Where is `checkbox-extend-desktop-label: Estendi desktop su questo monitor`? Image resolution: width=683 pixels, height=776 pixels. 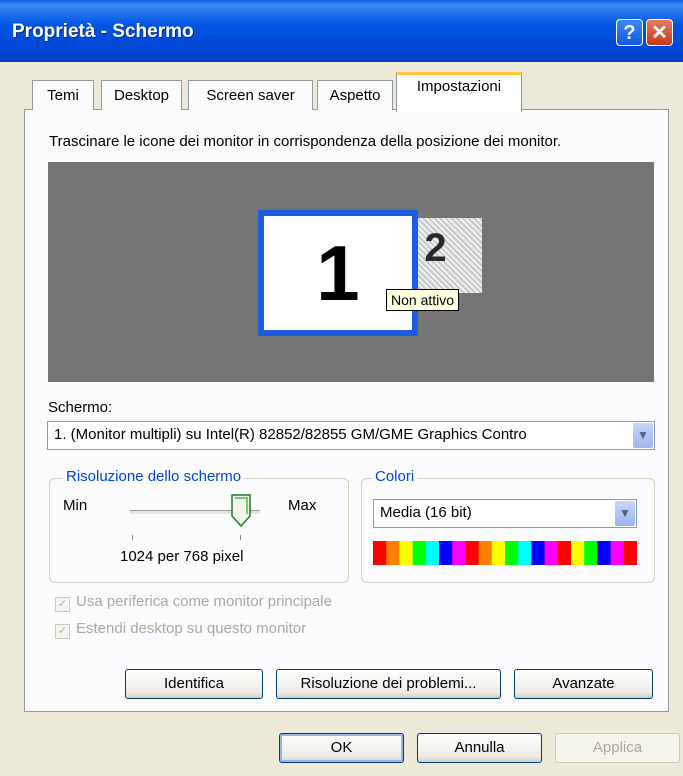 checkbox-extend-desktop-label: Estendi desktop su questo monitor is located at coordinates (191, 628).